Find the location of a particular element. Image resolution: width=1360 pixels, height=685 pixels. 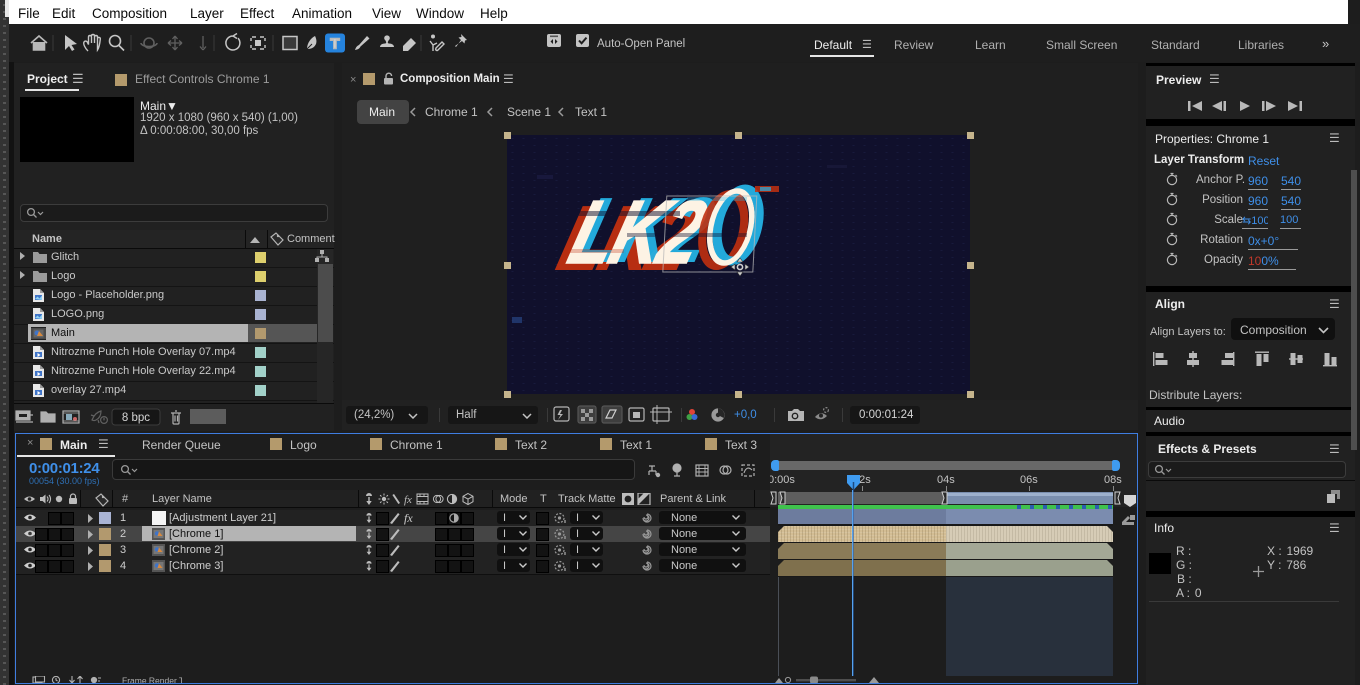

svg-text: T is located at coordinates (334, 44).